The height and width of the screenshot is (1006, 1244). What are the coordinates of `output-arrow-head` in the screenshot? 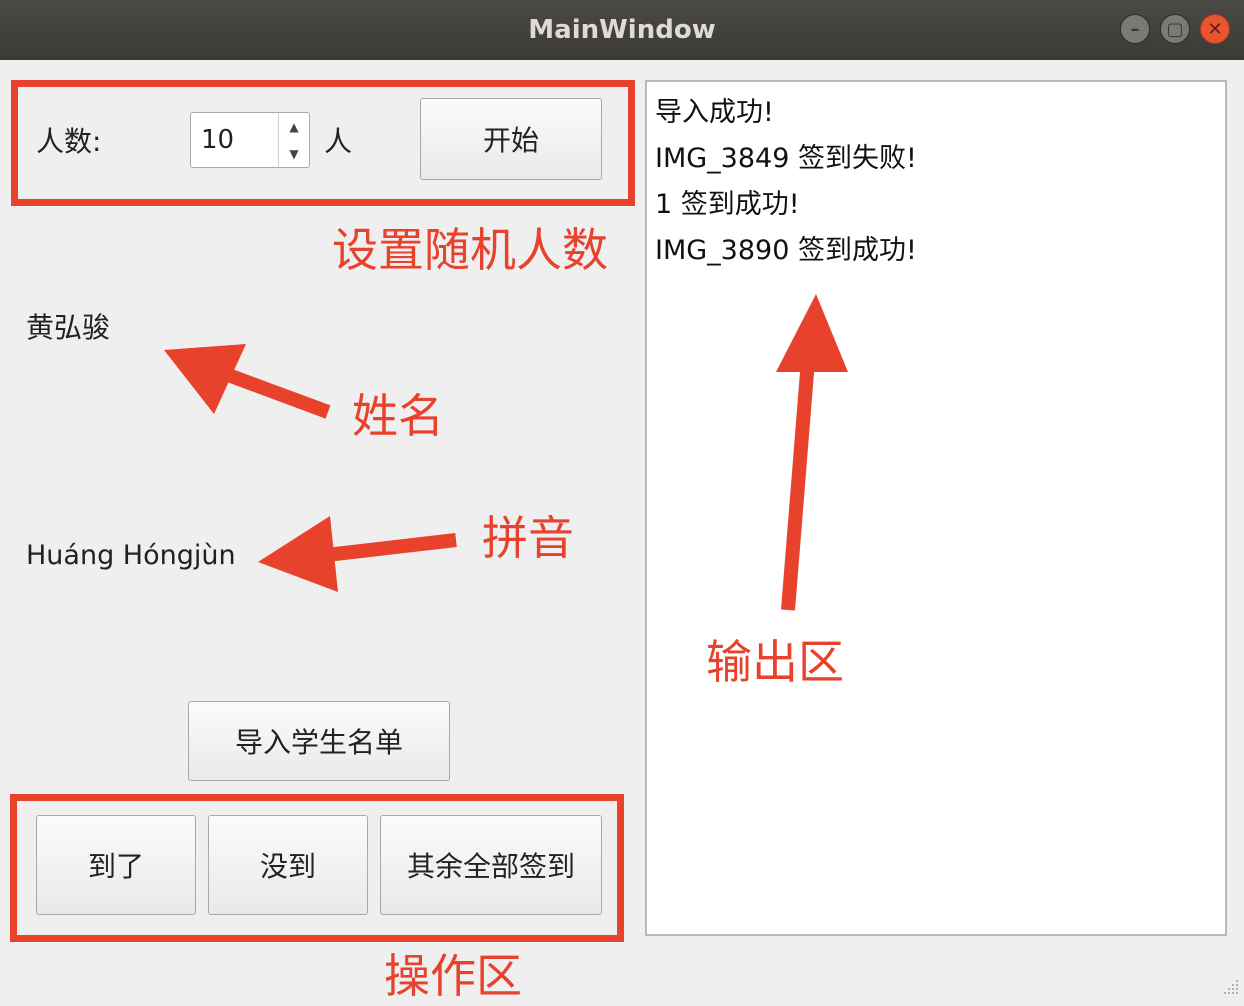 It's located at (812, 333).